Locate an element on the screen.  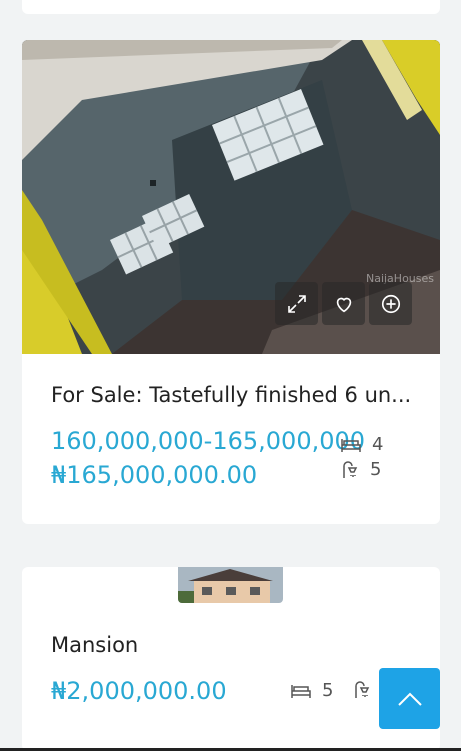
previous-card-edge is located at coordinates (231, 7).